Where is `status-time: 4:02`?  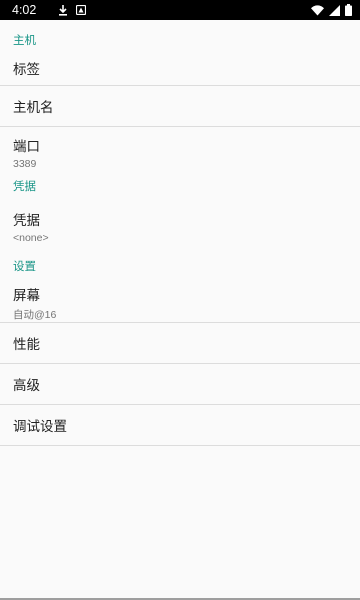
status-time: 4:02 is located at coordinates (24, 10).